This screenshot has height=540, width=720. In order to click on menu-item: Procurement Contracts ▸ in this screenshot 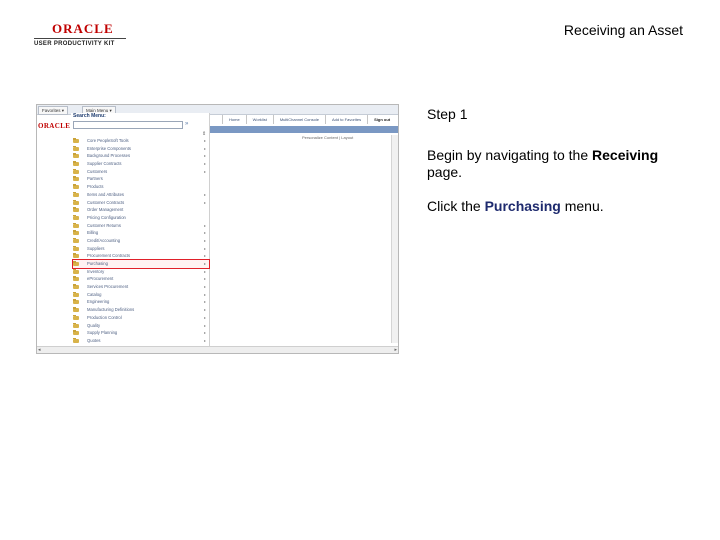, I will do `click(141, 256)`.